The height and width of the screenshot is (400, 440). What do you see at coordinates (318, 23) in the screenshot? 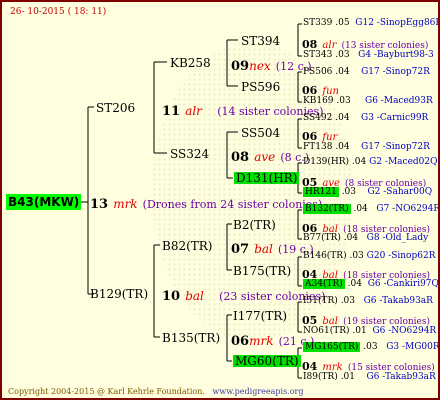
I see `gen4-code: ST339` at bounding box center [318, 23].